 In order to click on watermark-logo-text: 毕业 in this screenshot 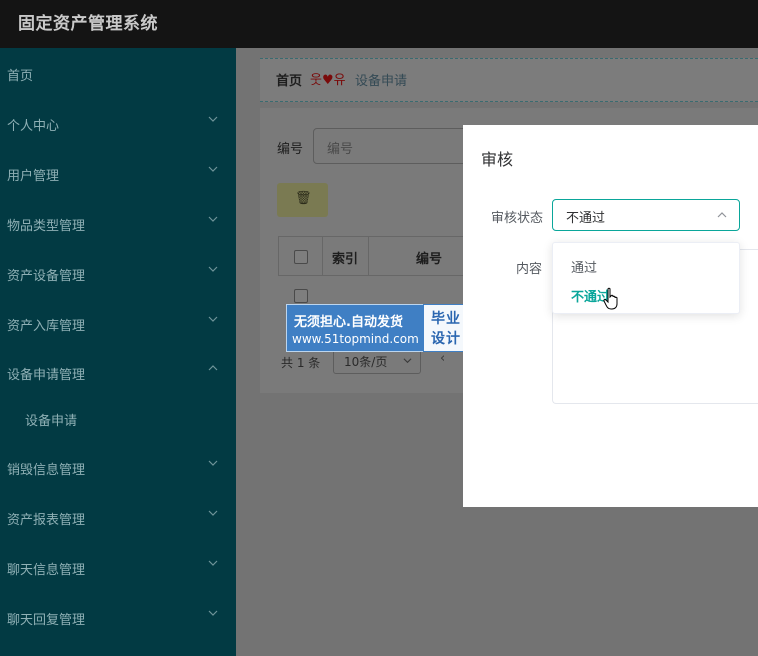, I will do `click(446, 319)`.